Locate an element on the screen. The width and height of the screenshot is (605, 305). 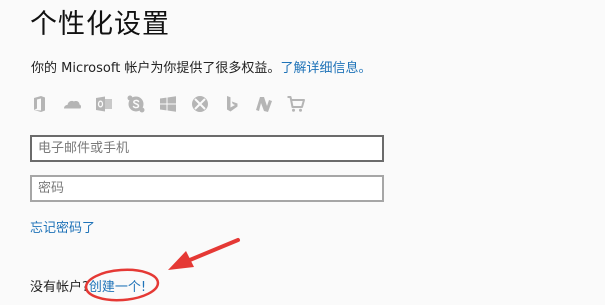
bing-icon is located at coordinates (232, 104).